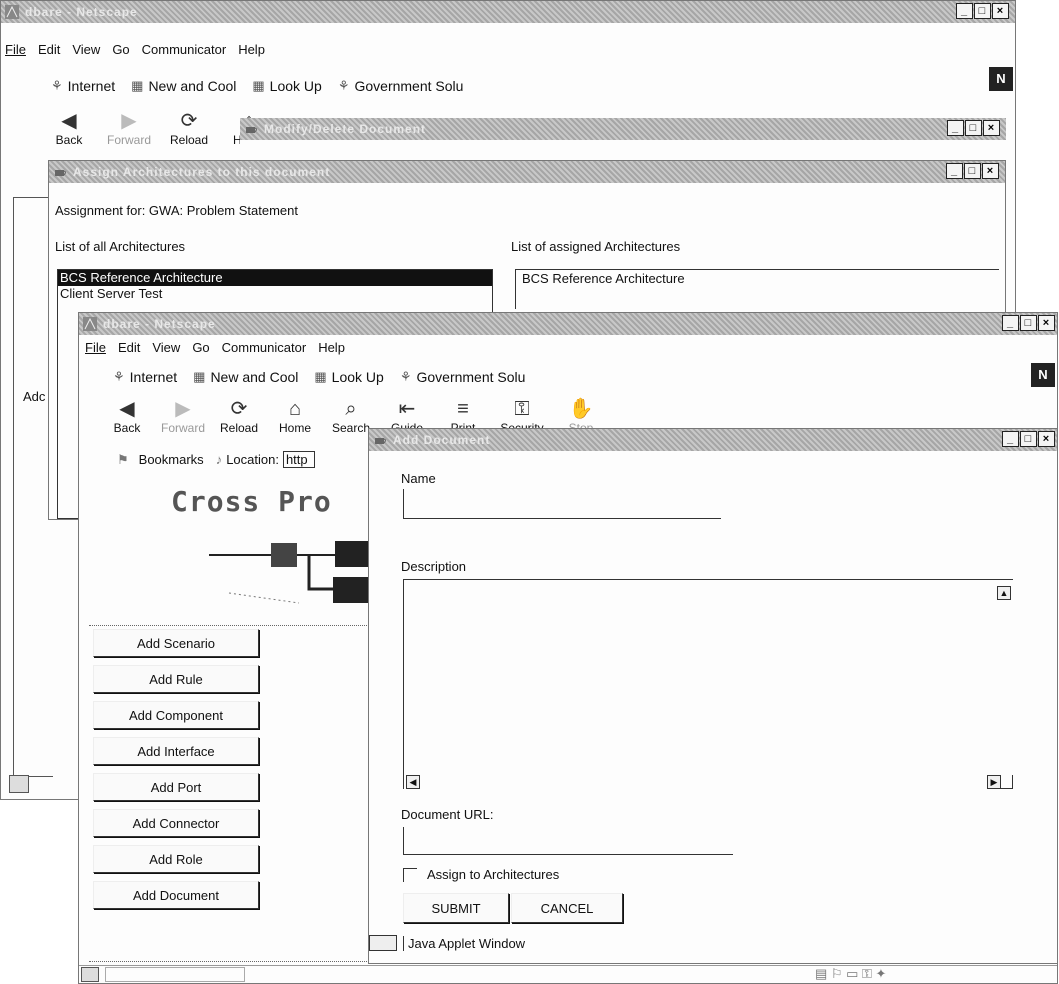 This screenshot has width=1059, height=984. Describe the element at coordinates (19, 784) in the screenshot. I see `back-status-icon` at that location.